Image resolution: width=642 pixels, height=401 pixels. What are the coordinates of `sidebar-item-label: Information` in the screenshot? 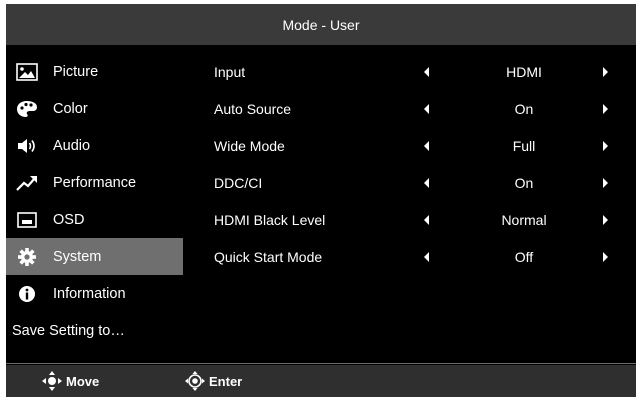 It's located at (89, 293).